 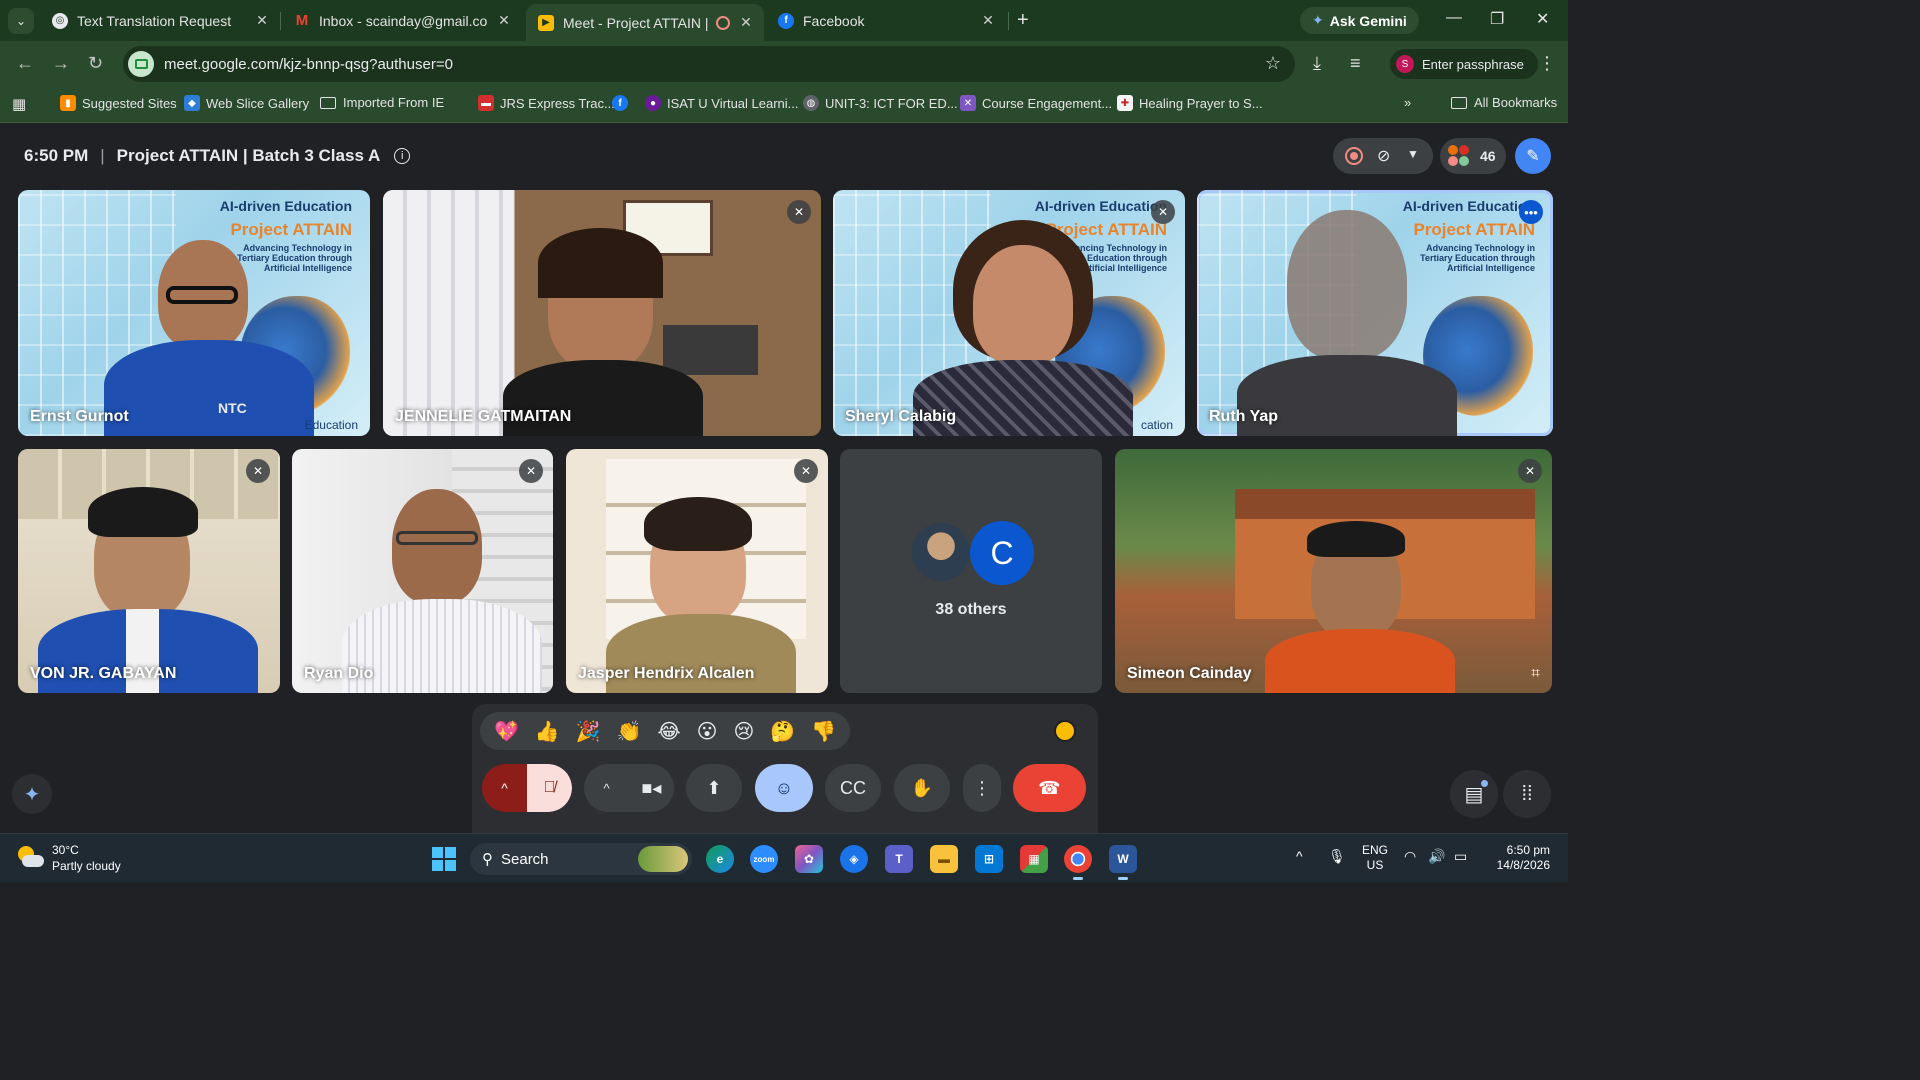 What do you see at coordinates (1317, 63) in the screenshot?
I see `download-icon: ⤓` at bounding box center [1317, 63].